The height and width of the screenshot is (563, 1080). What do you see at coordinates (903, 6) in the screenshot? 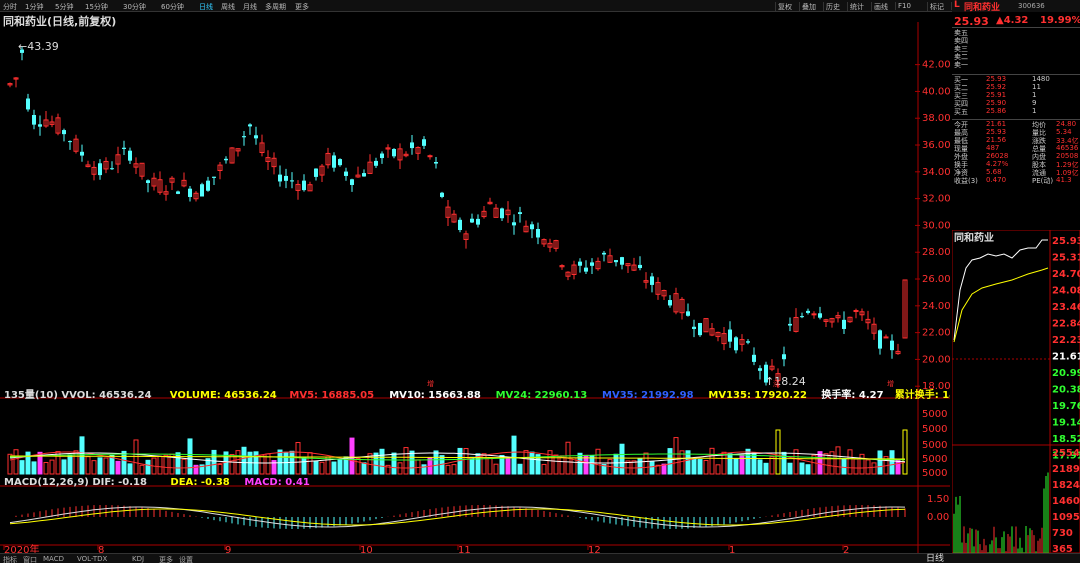
I see `toolbar-button: F10` at bounding box center [903, 6].